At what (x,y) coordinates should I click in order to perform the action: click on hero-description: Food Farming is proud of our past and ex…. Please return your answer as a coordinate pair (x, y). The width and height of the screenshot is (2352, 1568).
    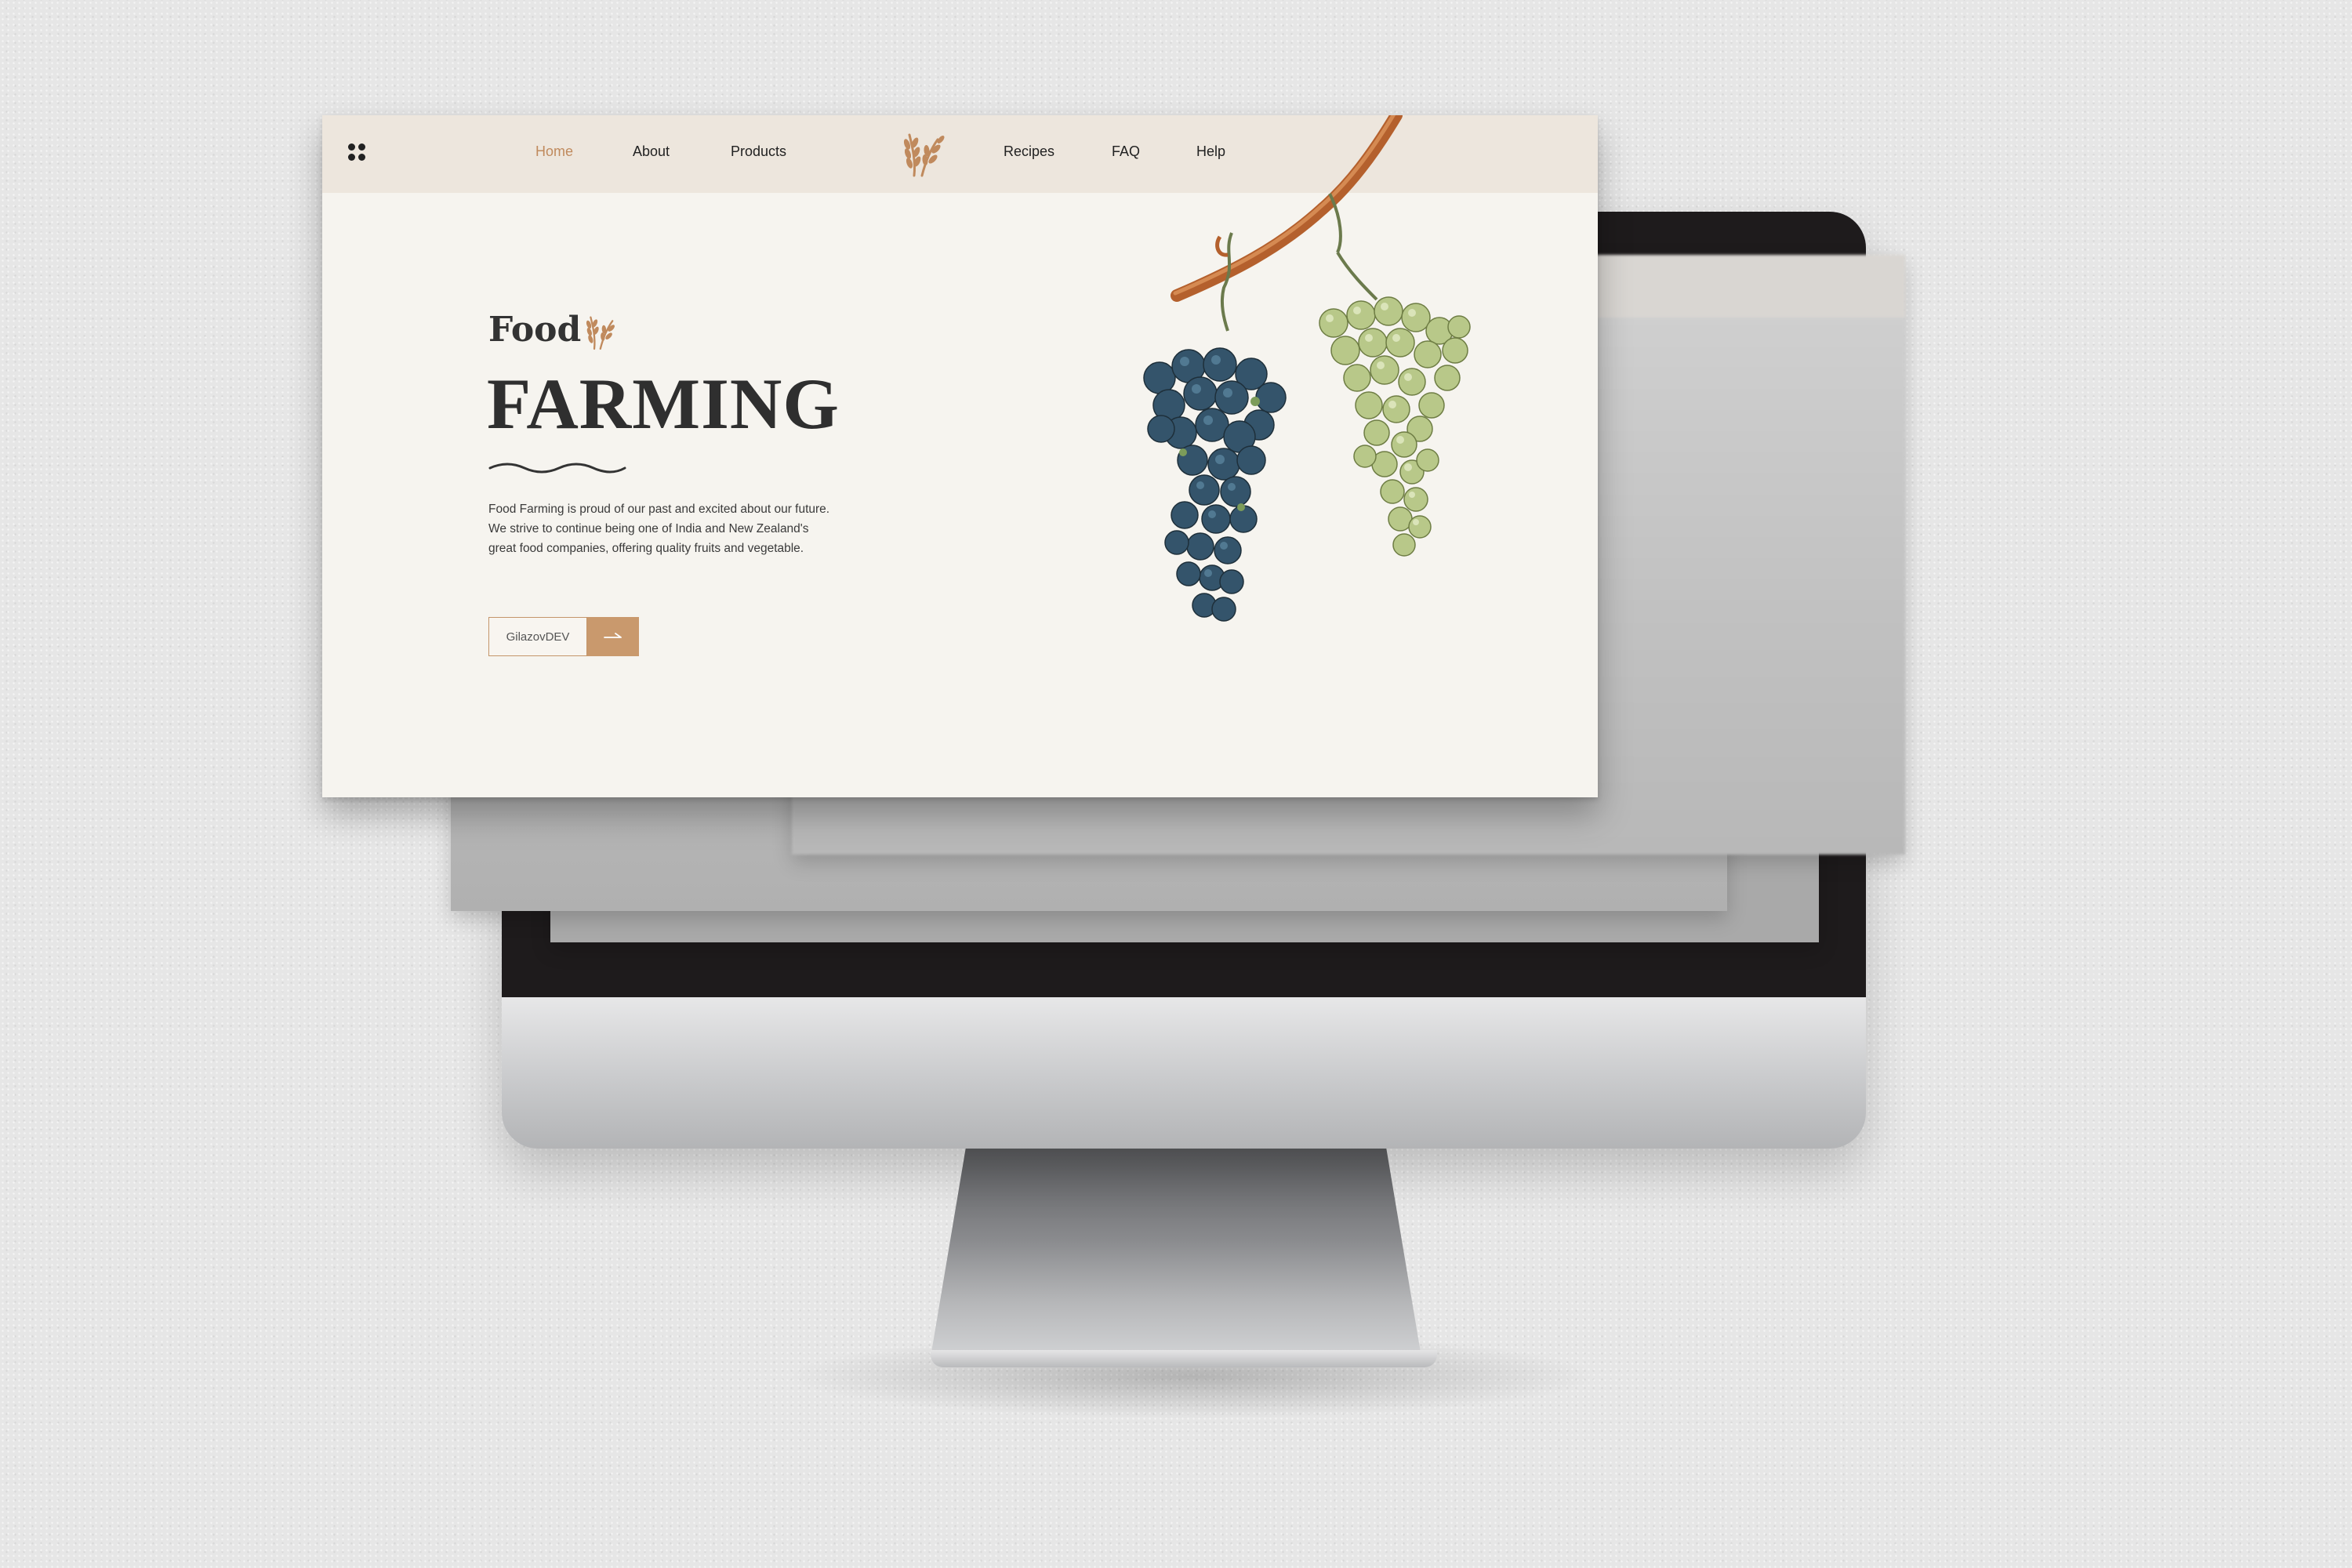
    Looking at the image, I should click on (692, 528).